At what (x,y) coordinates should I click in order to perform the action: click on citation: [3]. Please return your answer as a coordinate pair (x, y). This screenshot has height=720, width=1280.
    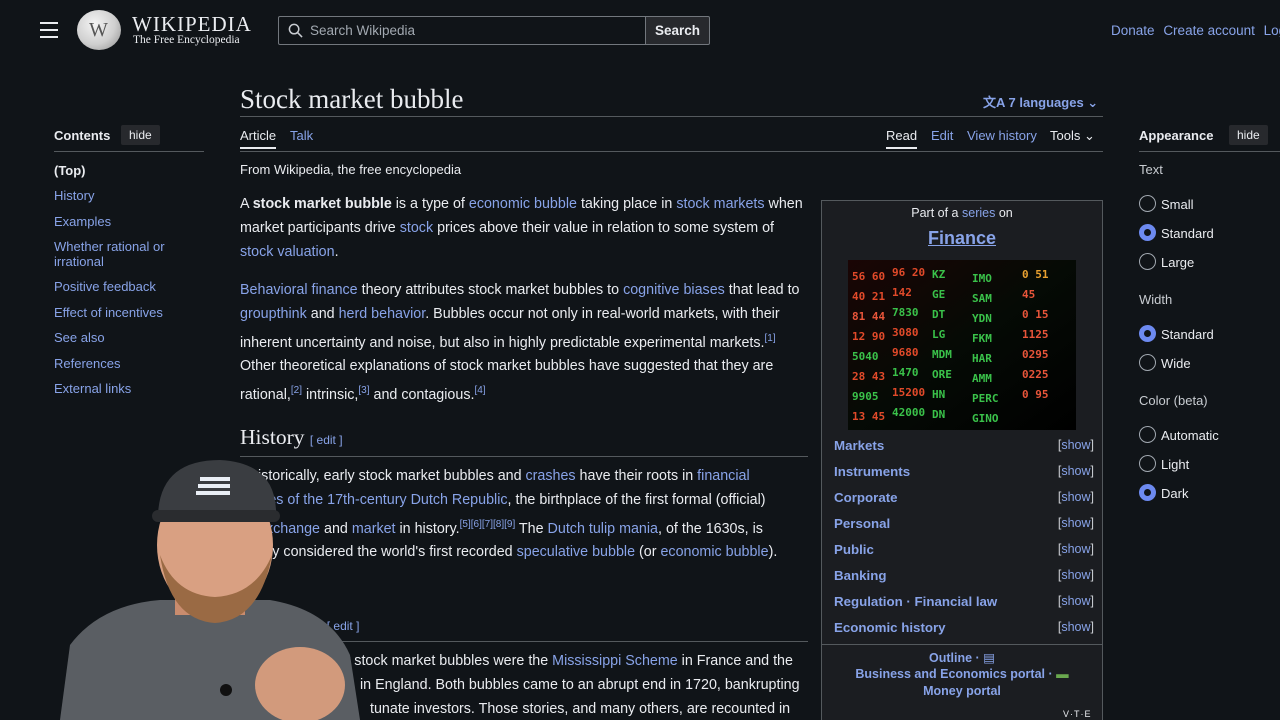
    Looking at the image, I should click on (363, 390).